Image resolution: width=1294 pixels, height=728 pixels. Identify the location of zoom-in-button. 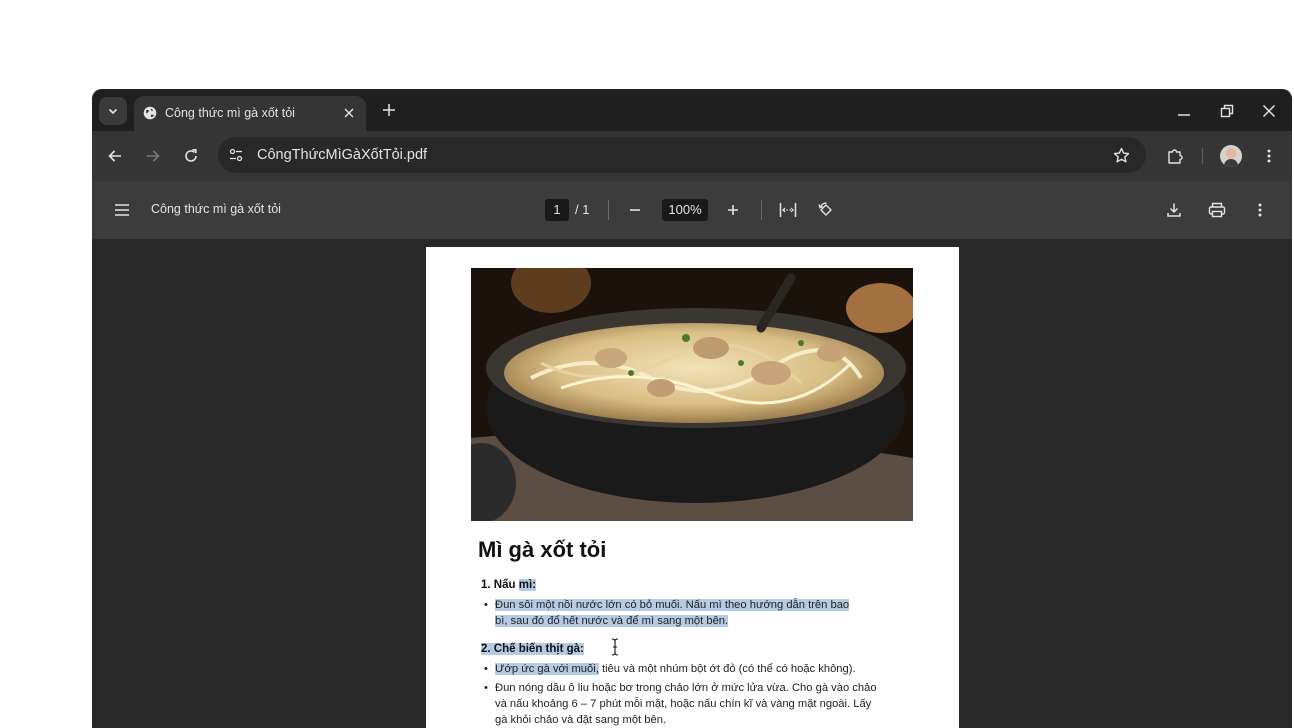
(733, 210).